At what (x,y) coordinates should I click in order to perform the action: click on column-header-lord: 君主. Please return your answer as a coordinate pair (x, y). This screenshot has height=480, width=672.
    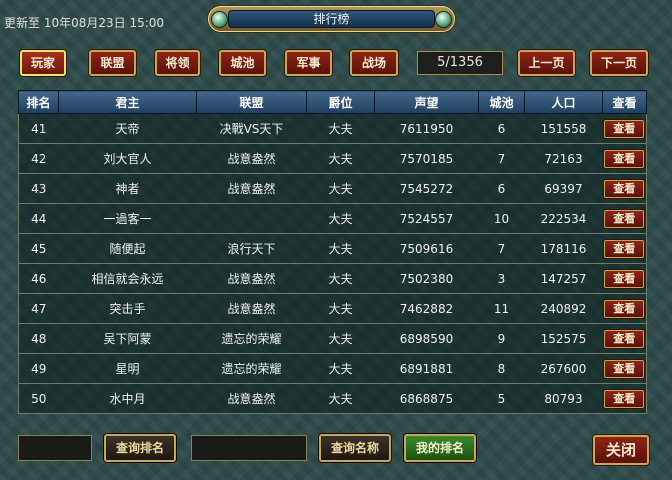
    Looking at the image, I should click on (127, 102).